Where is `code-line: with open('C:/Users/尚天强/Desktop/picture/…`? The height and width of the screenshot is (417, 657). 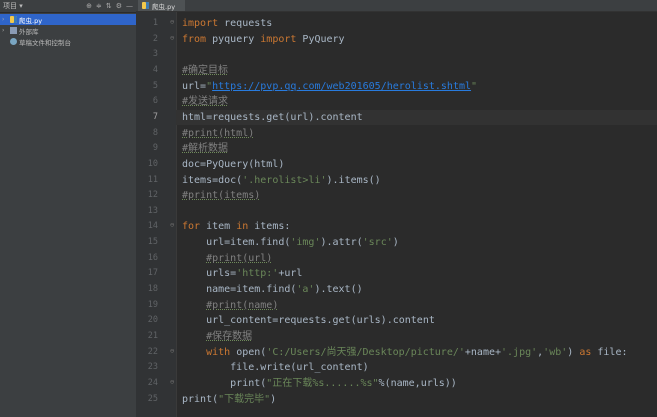 code-line: with open('C:/Users/尚天强/Desktop/picture/… is located at coordinates (404, 352).